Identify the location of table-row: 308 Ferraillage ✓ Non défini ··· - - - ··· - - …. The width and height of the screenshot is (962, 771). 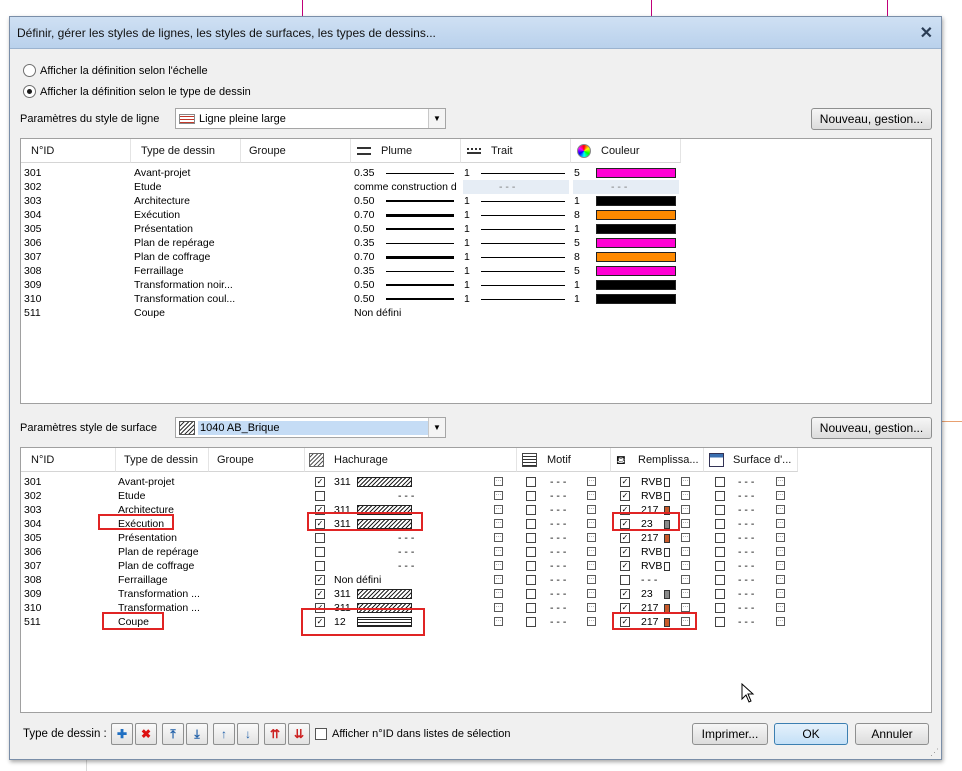
(476, 580).